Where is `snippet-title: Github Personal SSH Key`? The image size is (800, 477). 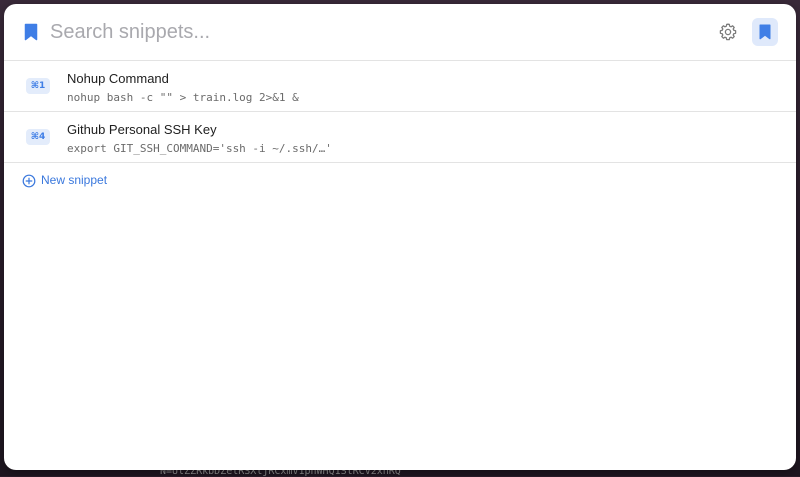 snippet-title: Github Personal SSH Key is located at coordinates (142, 129).